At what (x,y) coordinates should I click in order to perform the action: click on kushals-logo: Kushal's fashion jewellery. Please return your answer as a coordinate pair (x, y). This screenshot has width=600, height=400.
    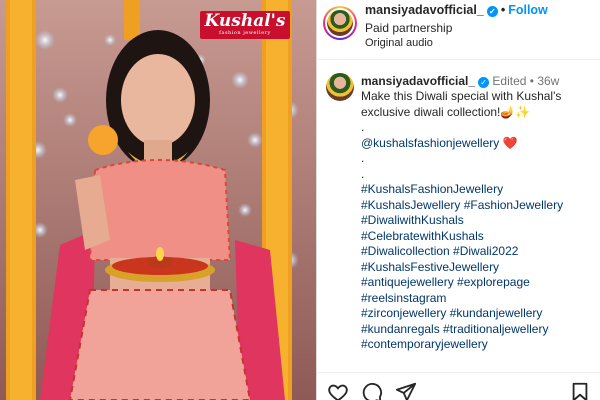
    Looking at the image, I should click on (245, 25).